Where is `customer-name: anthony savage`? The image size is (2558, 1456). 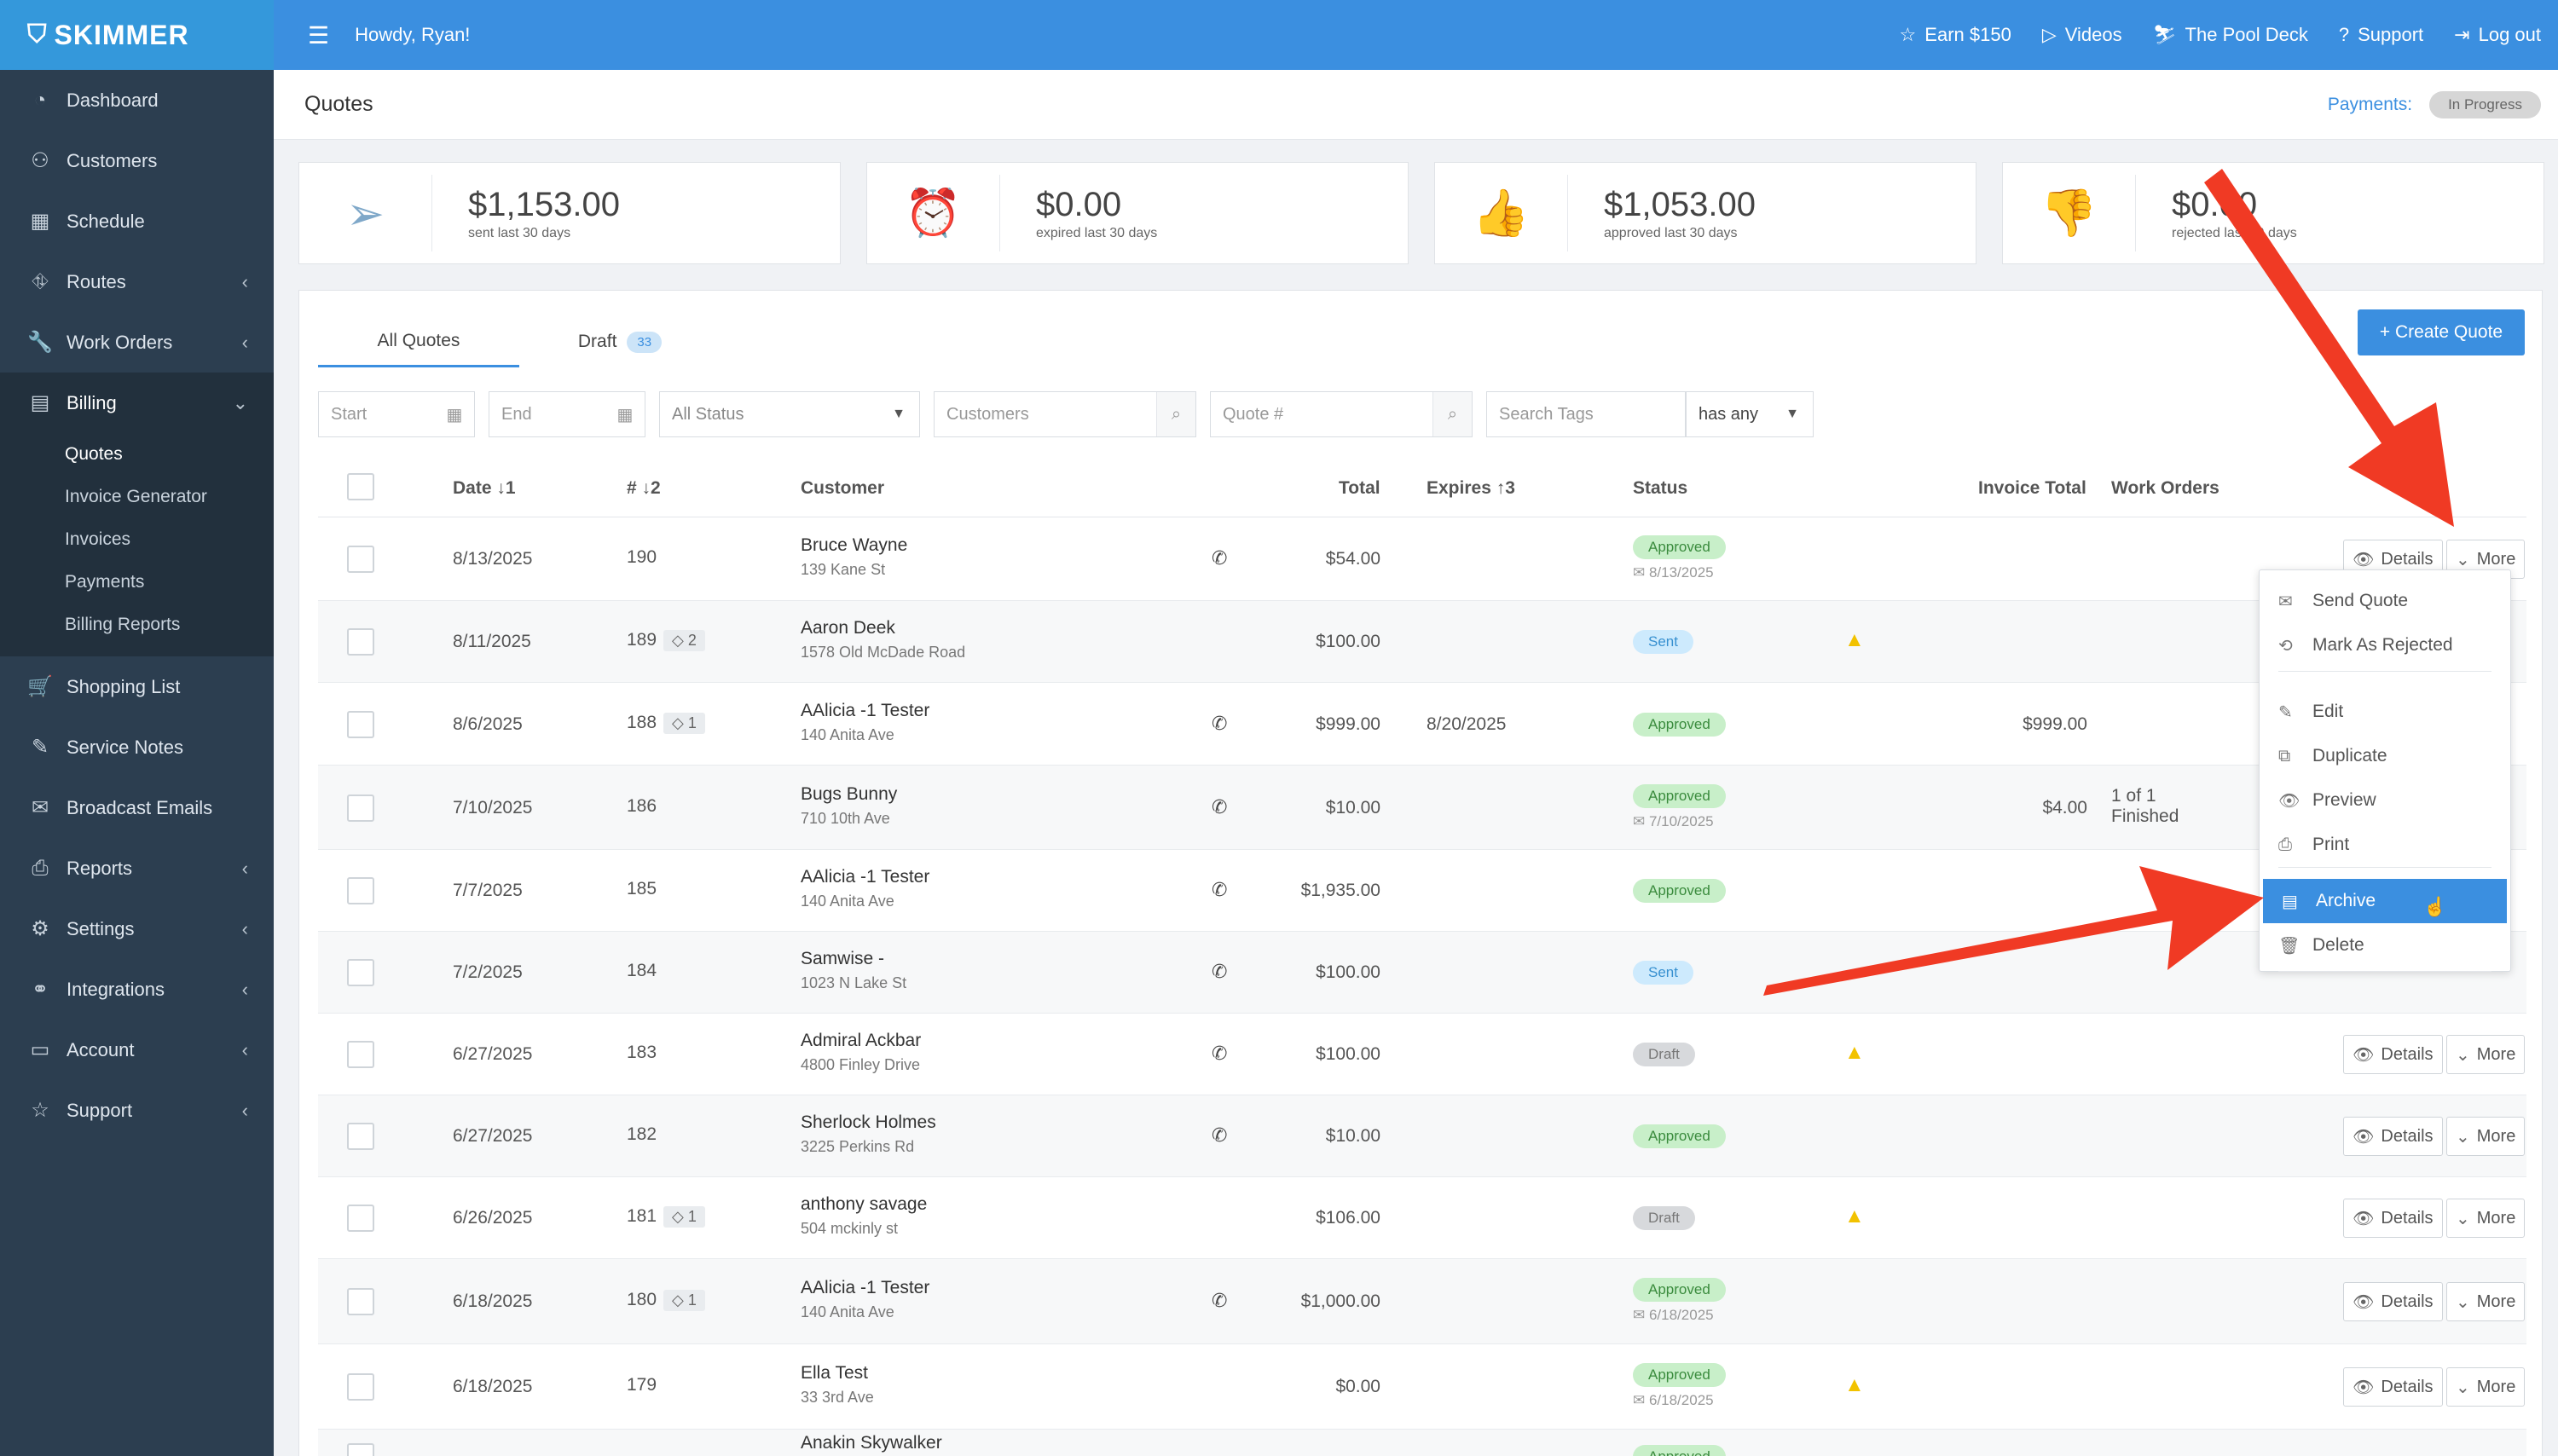 customer-name: anthony savage is located at coordinates (864, 1204).